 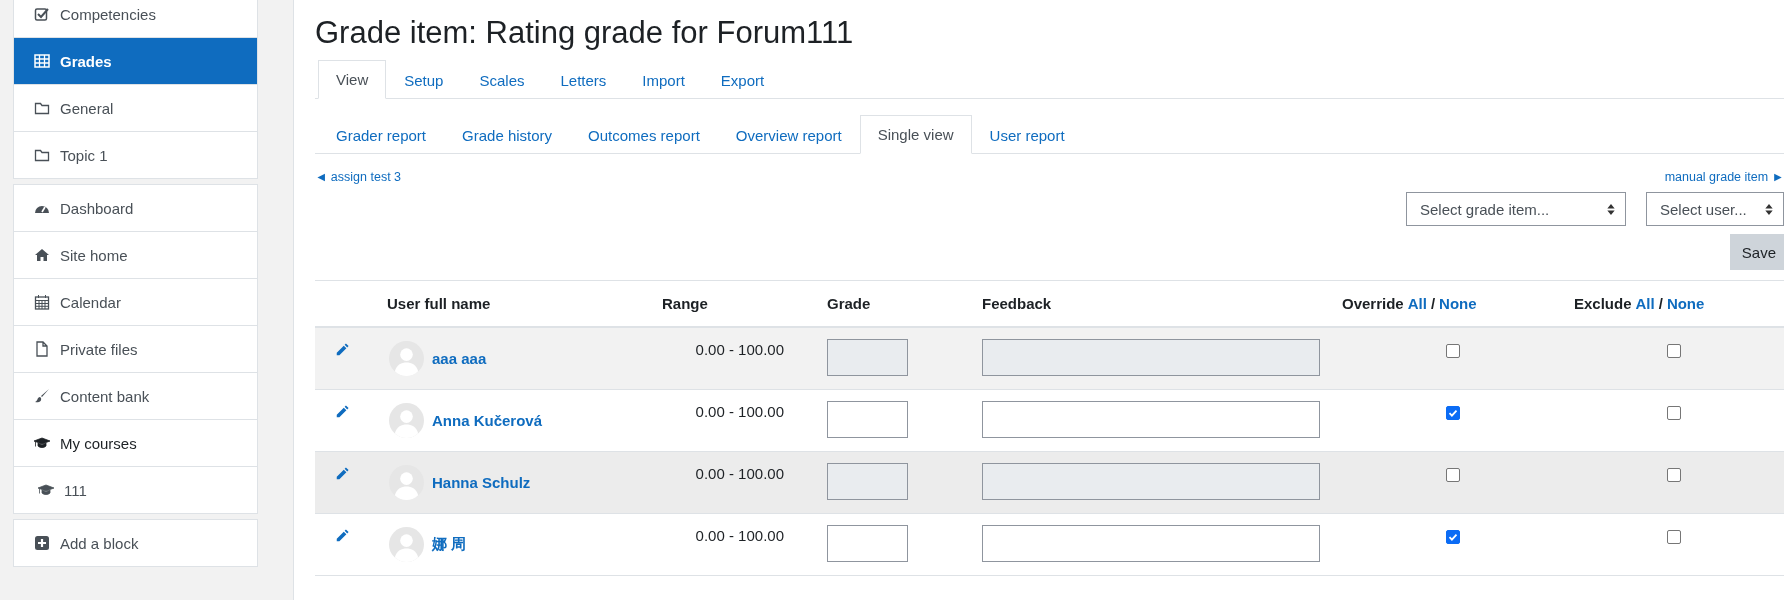 What do you see at coordinates (849, 303) in the screenshot?
I see `column-header: Grade` at bounding box center [849, 303].